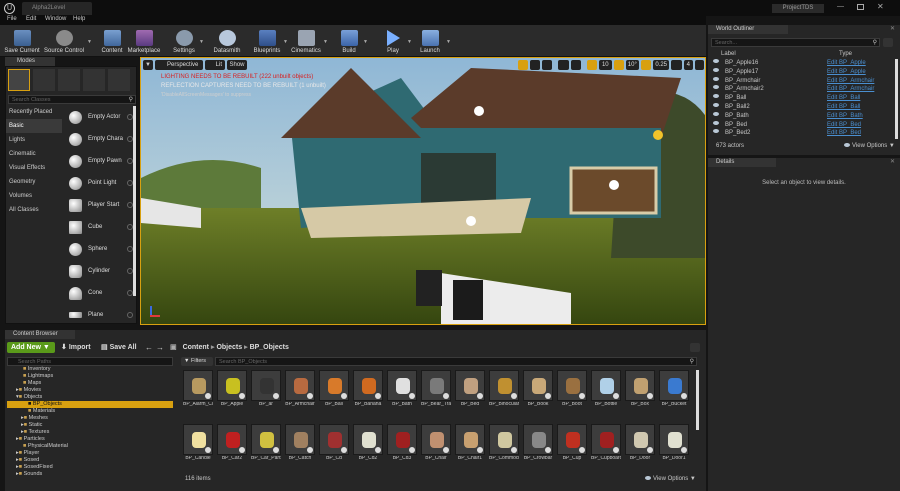  I want to click on asset-tile: BP_Bed, so click(470, 391).